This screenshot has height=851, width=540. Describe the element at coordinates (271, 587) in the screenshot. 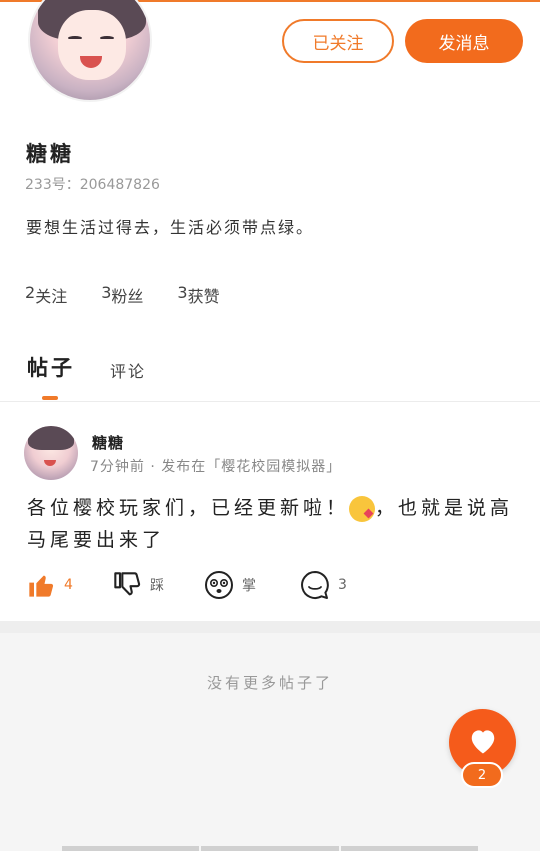

I see `post-actions: 4 踩 掌 3` at that location.